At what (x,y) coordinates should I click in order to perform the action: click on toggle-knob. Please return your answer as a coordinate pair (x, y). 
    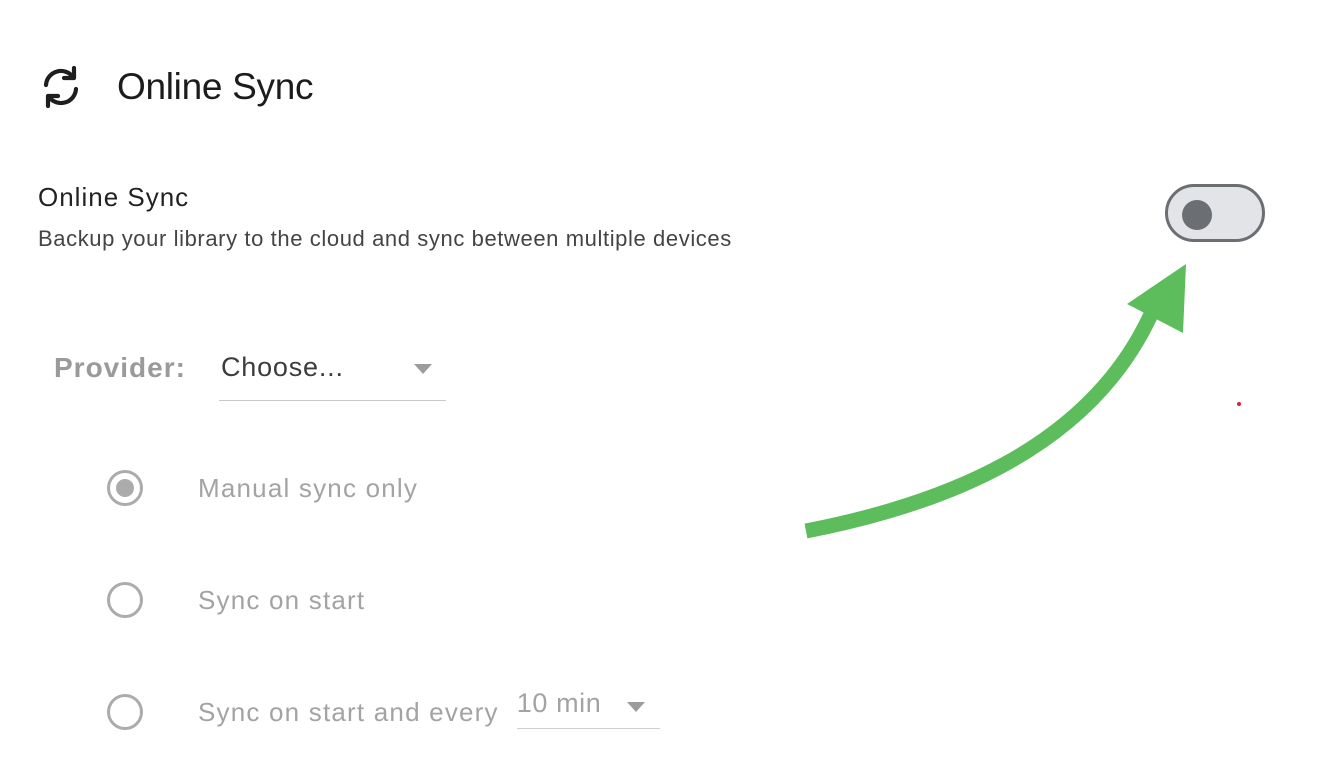
    Looking at the image, I should click on (1197, 215).